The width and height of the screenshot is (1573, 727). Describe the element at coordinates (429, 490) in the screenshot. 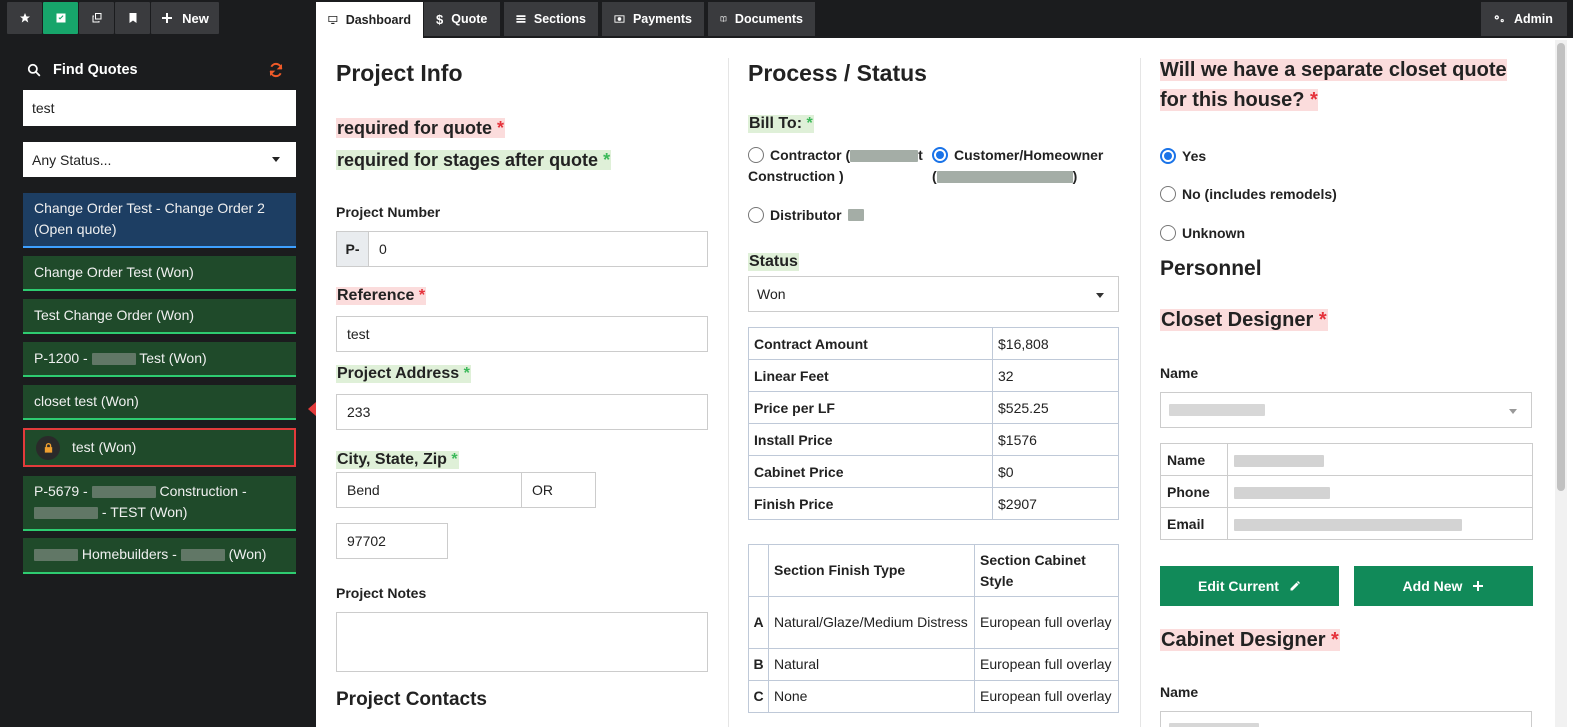

I see `city-input: Bend` at that location.